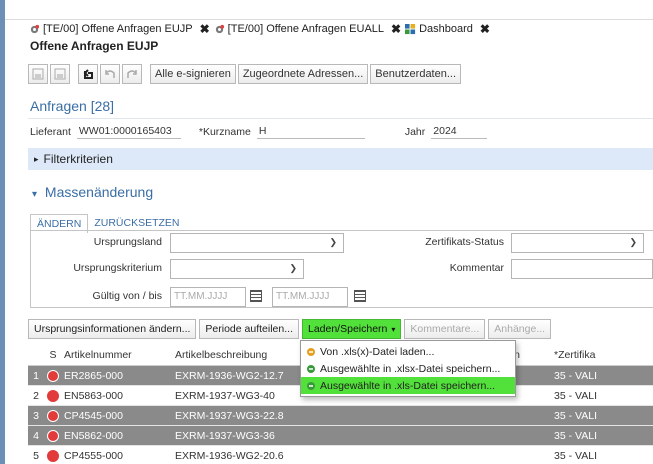  What do you see at coordinates (310, 131) in the screenshot?
I see `shortname-value: H` at bounding box center [310, 131].